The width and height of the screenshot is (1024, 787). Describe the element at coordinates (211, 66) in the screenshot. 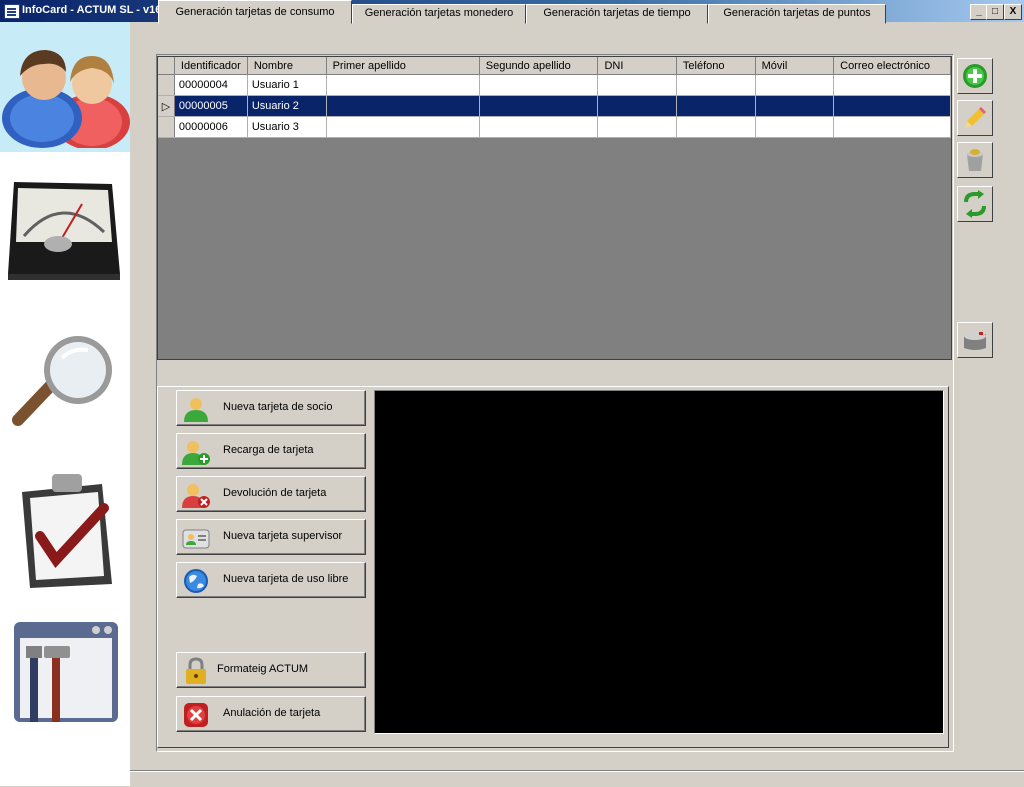

I see `col-header-identificador: Identificador` at that location.